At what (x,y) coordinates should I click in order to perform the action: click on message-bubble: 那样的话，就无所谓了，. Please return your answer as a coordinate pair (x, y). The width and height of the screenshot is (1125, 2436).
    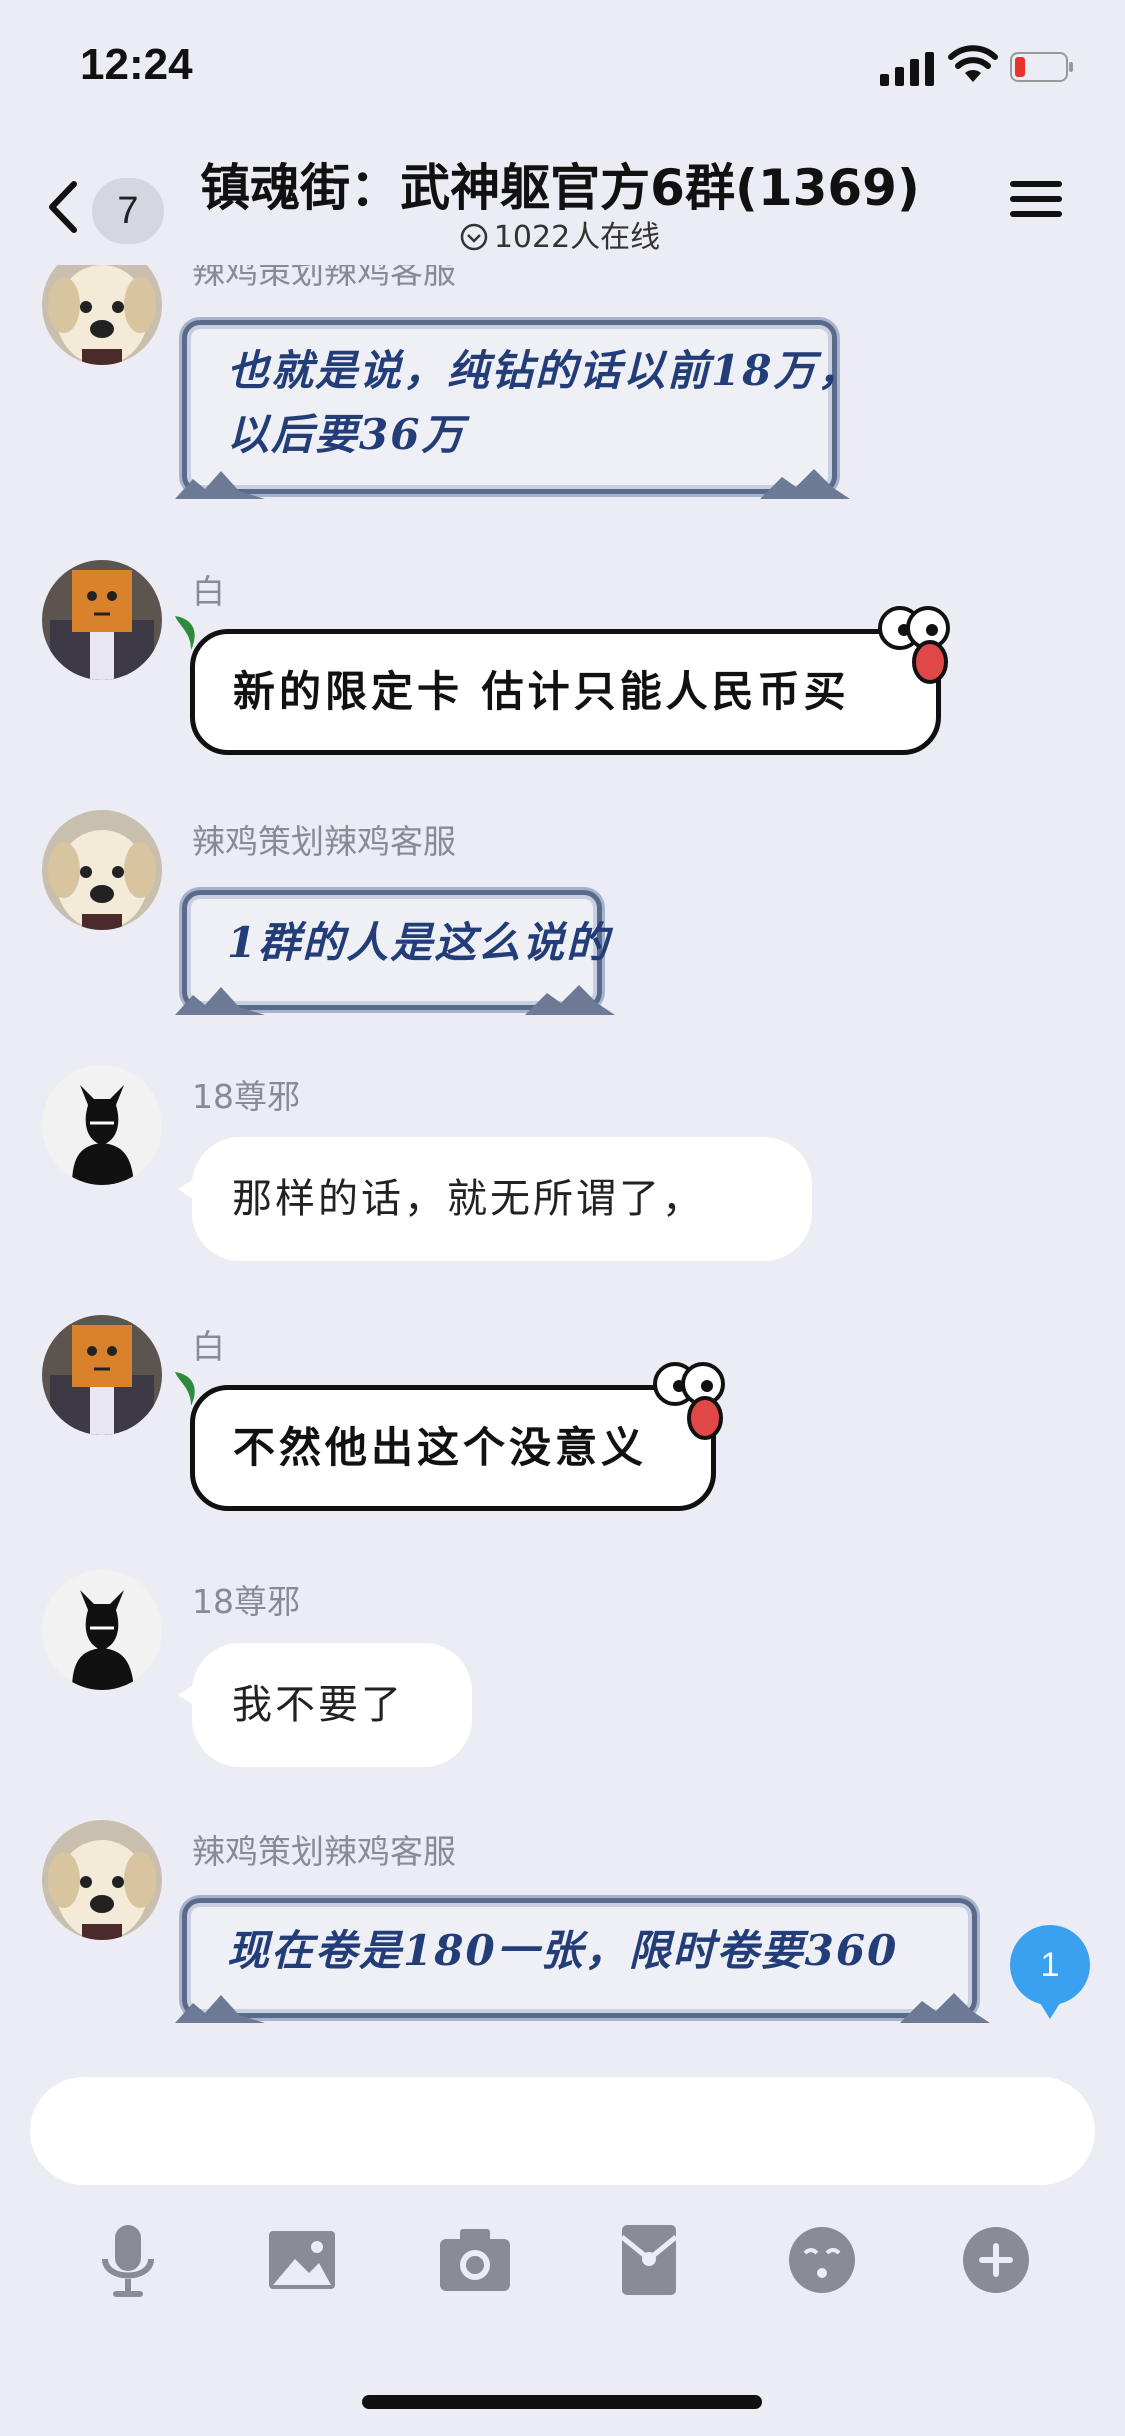
    Looking at the image, I should click on (495, 1199).